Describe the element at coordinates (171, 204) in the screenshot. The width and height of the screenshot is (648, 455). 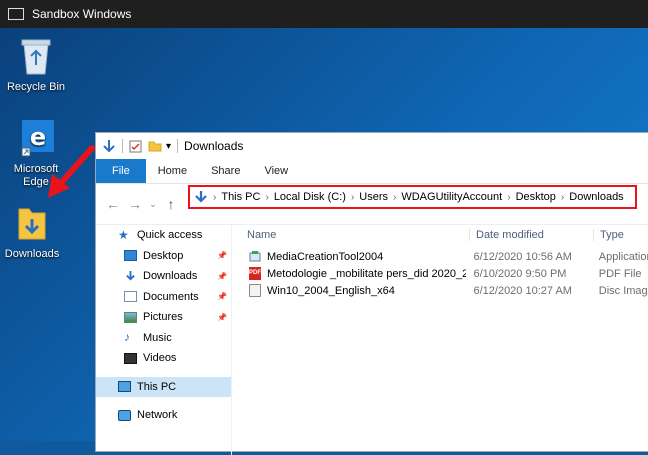
I see `up-arrow-icon: ↑` at that location.